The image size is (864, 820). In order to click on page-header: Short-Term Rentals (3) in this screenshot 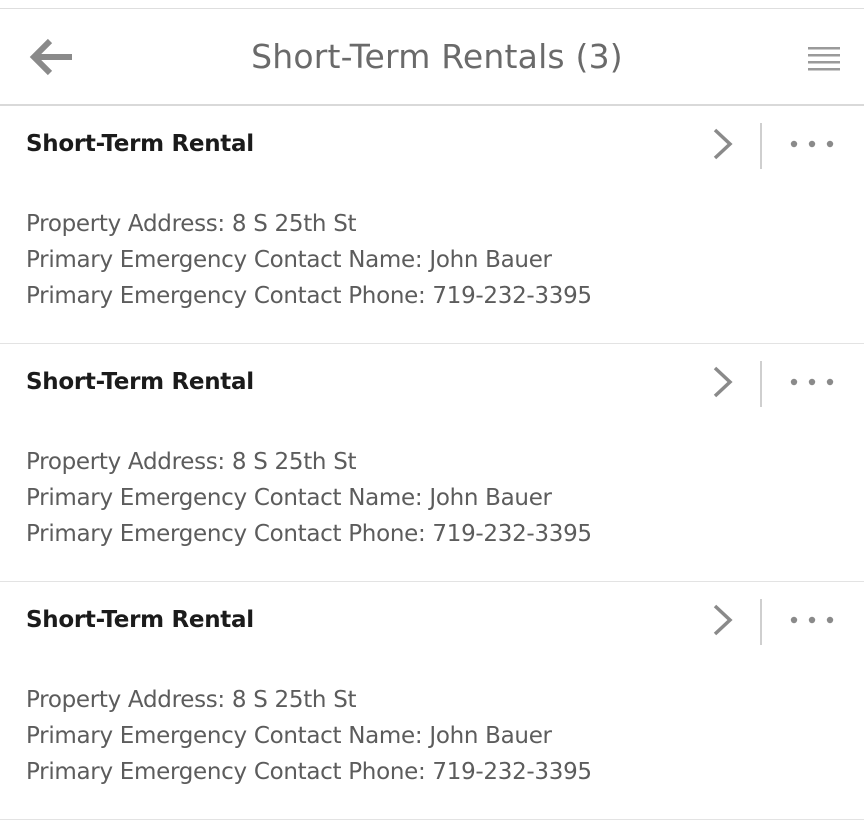, I will do `click(432, 57)`.